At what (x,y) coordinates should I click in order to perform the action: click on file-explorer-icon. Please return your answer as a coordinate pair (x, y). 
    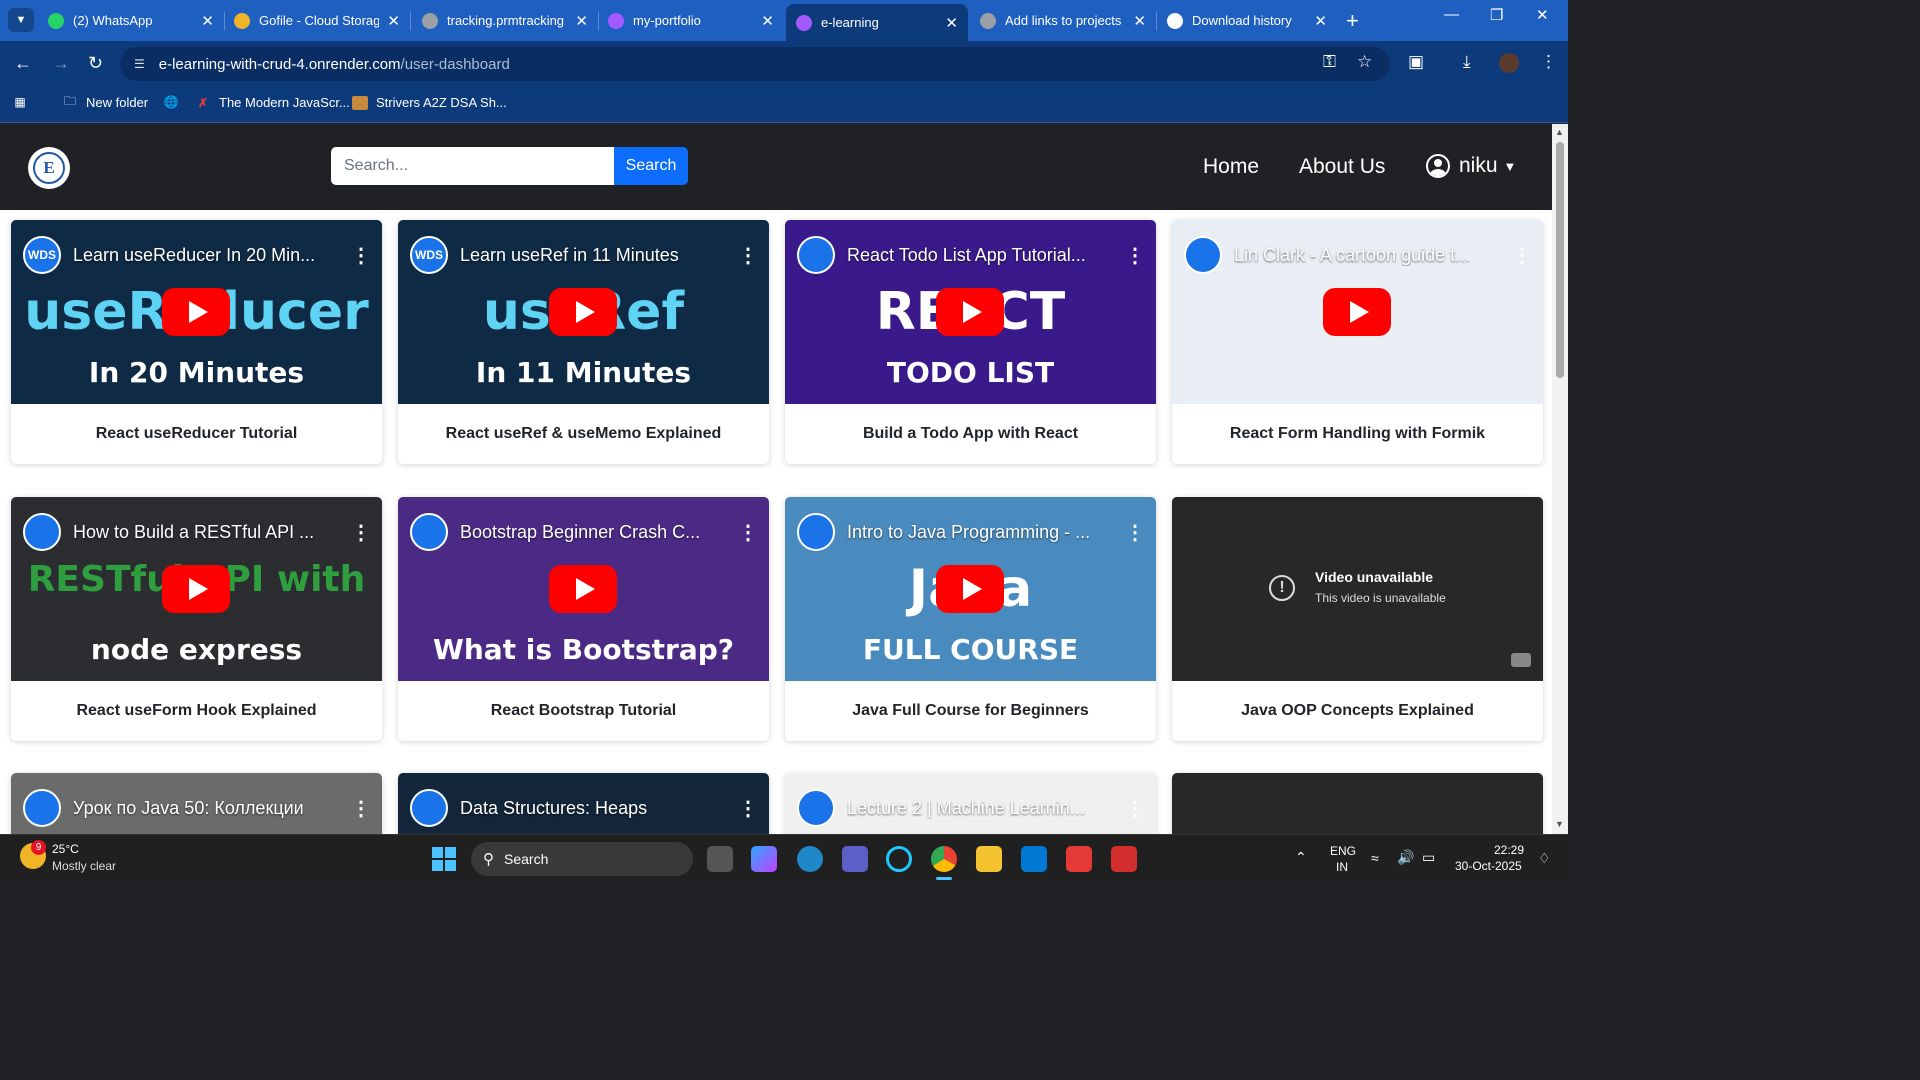
    Looking at the image, I should click on (989, 859).